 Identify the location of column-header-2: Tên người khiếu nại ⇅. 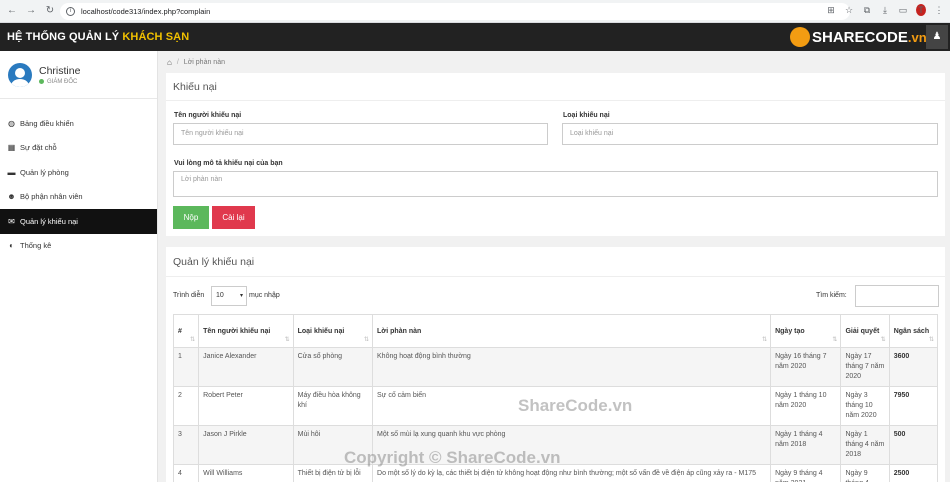
(246, 331).